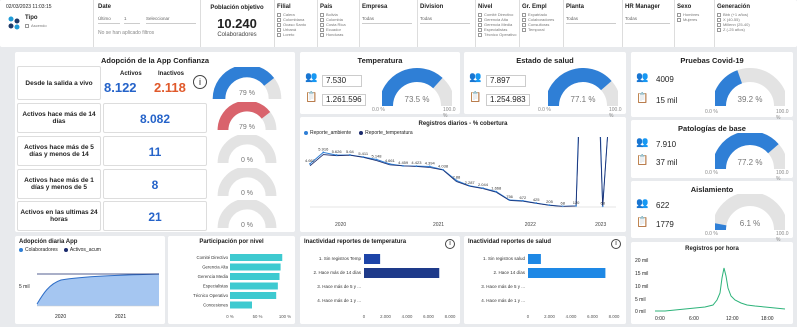  I want to click on level-label: Especialistas, so click(215, 286).